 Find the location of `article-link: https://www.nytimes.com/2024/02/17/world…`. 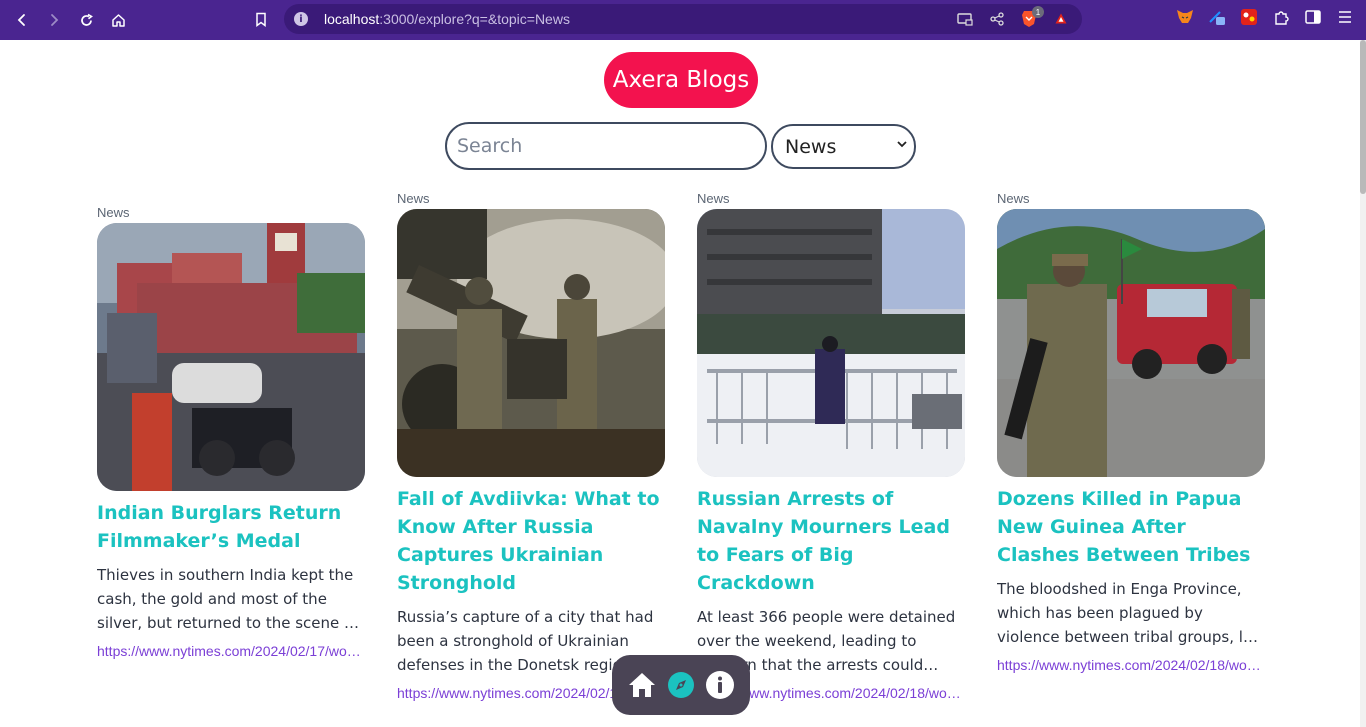

article-link: https://www.nytimes.com/2024/02/17/world… is located at coordinates (231, 651).